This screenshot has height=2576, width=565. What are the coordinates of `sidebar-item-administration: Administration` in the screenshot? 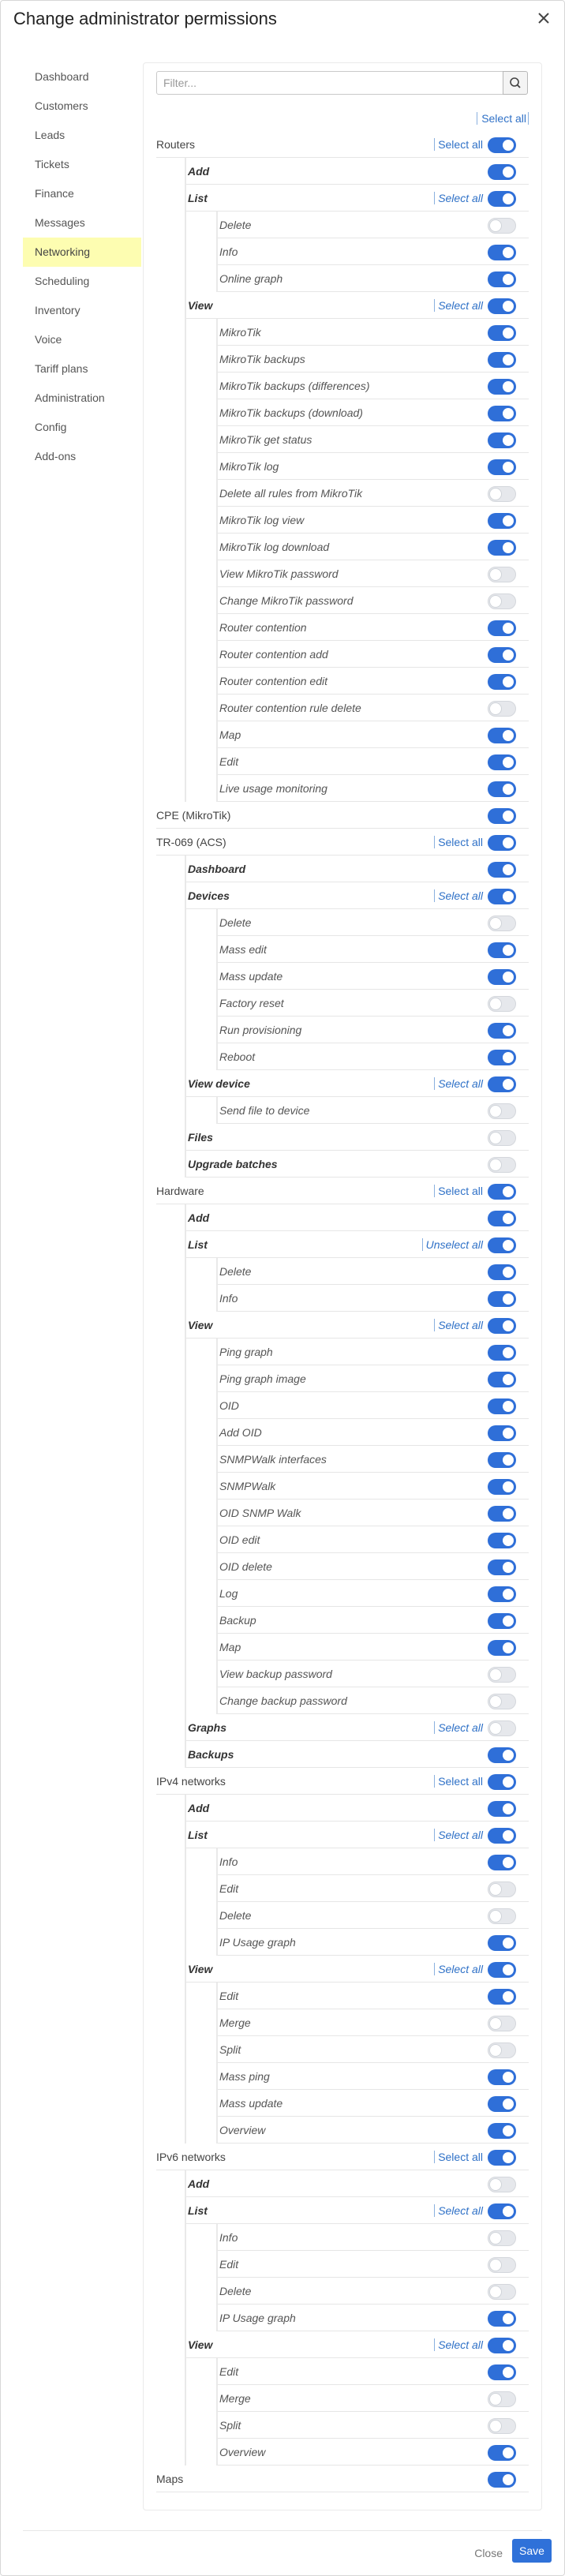 It's located at (82, 398).